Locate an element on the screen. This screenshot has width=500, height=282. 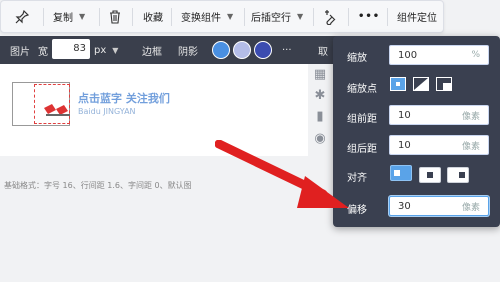
anchor-center-button is located at coordinates (398, 84).